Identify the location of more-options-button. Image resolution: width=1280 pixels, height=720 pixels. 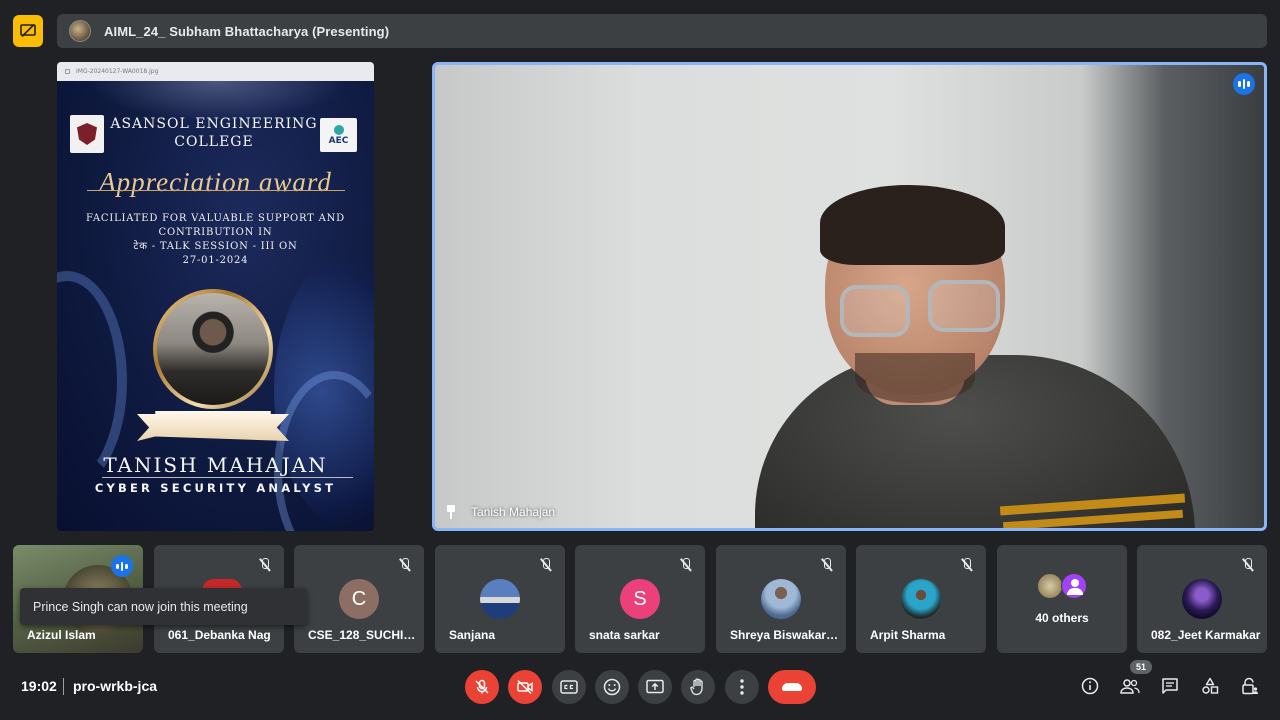
(742, 687).